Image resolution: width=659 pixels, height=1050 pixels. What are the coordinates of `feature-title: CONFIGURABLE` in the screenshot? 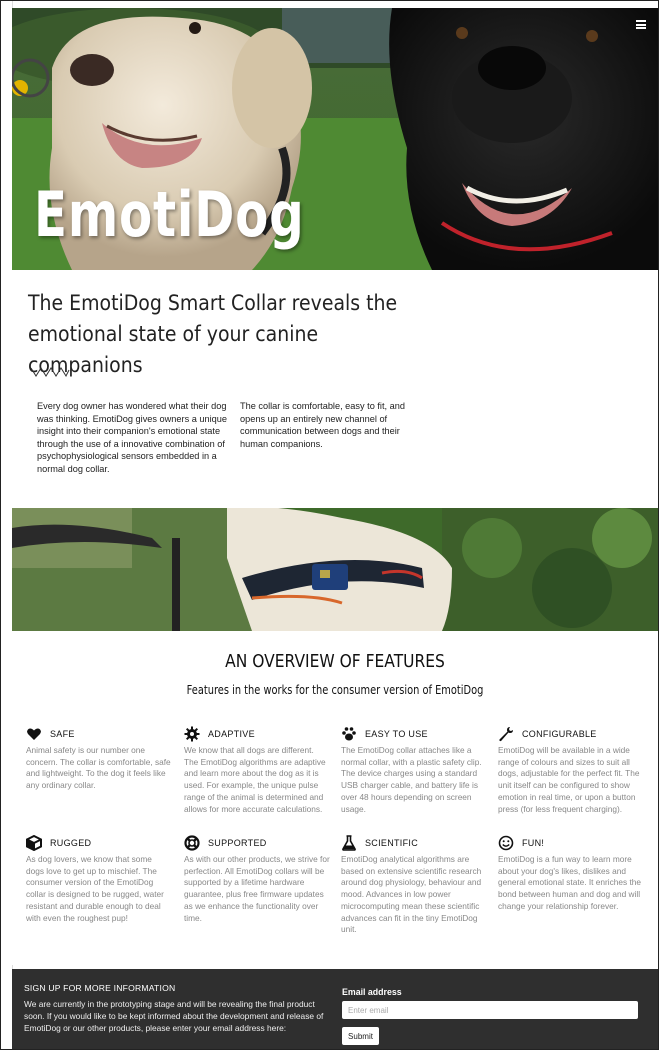 It's located at (559, 734).